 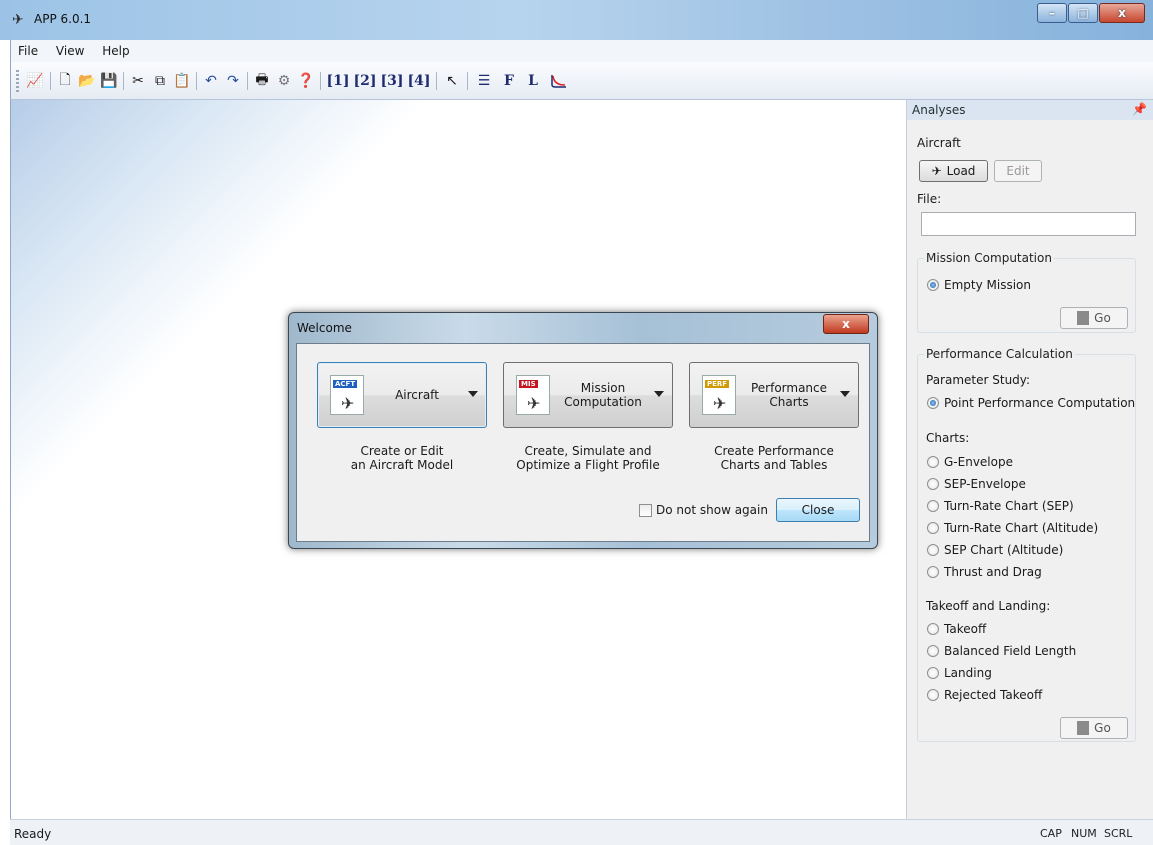 I want to click on toolbar-grip, so click(x=17, y=81).